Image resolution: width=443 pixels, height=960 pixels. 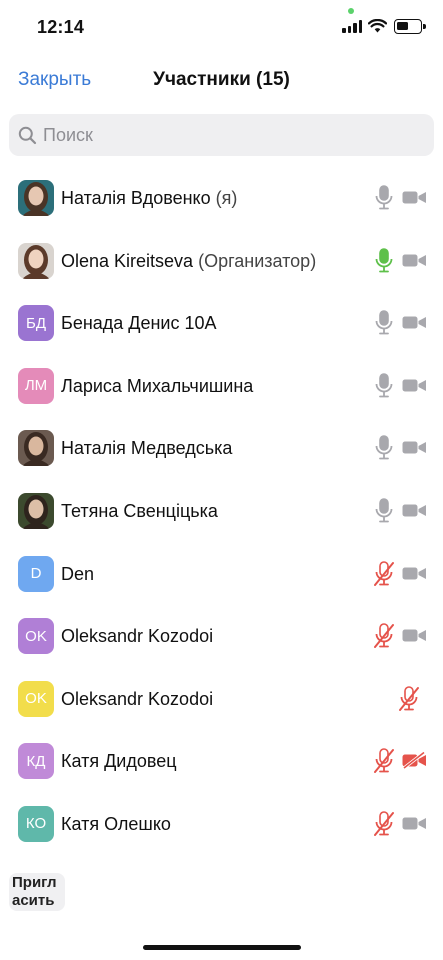 I want to click on avatar-initials: КО, so click(x=36, y=823).